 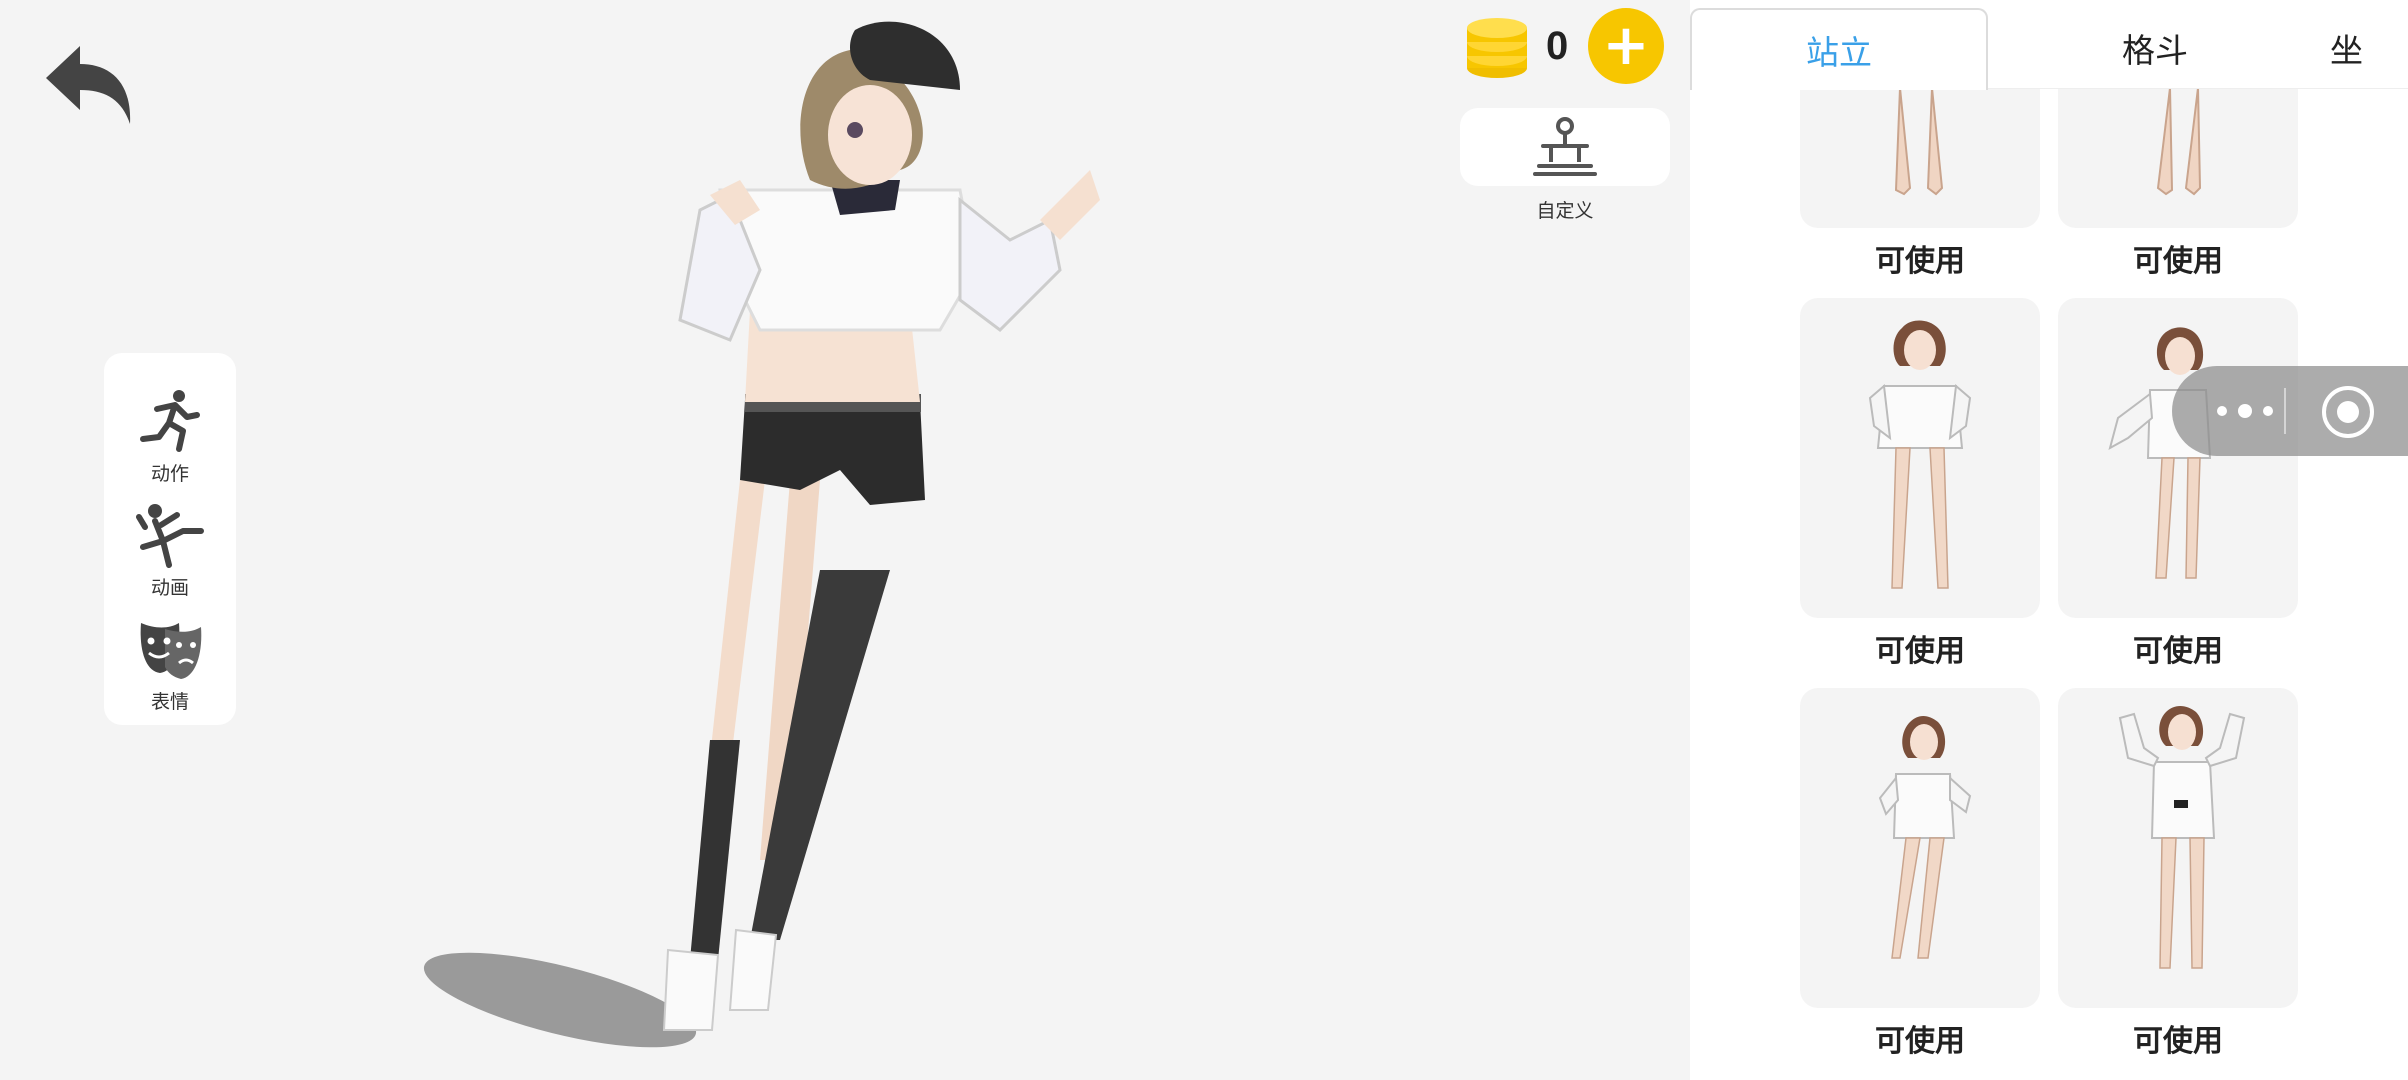 What do you see at coordinates (1497, 48) in the screenshot?
I see `coin-stack-icon` at bounding box center [1497, 48].